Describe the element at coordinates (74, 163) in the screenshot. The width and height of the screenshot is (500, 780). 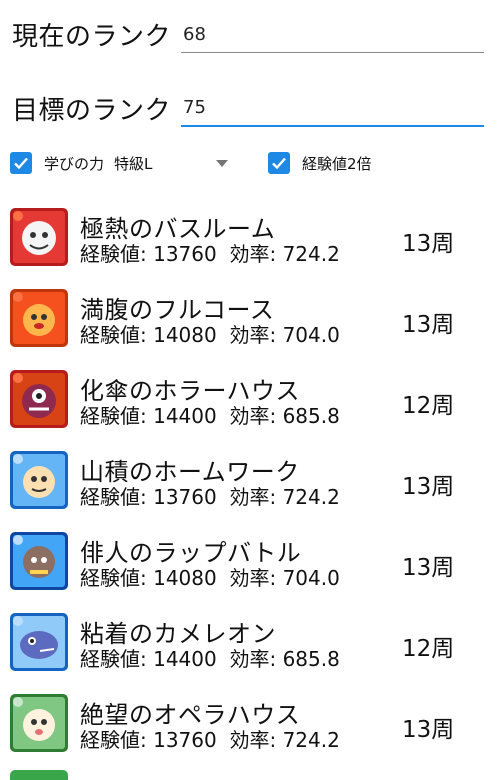
I see `learning-power-label: 学びの力` at that location.